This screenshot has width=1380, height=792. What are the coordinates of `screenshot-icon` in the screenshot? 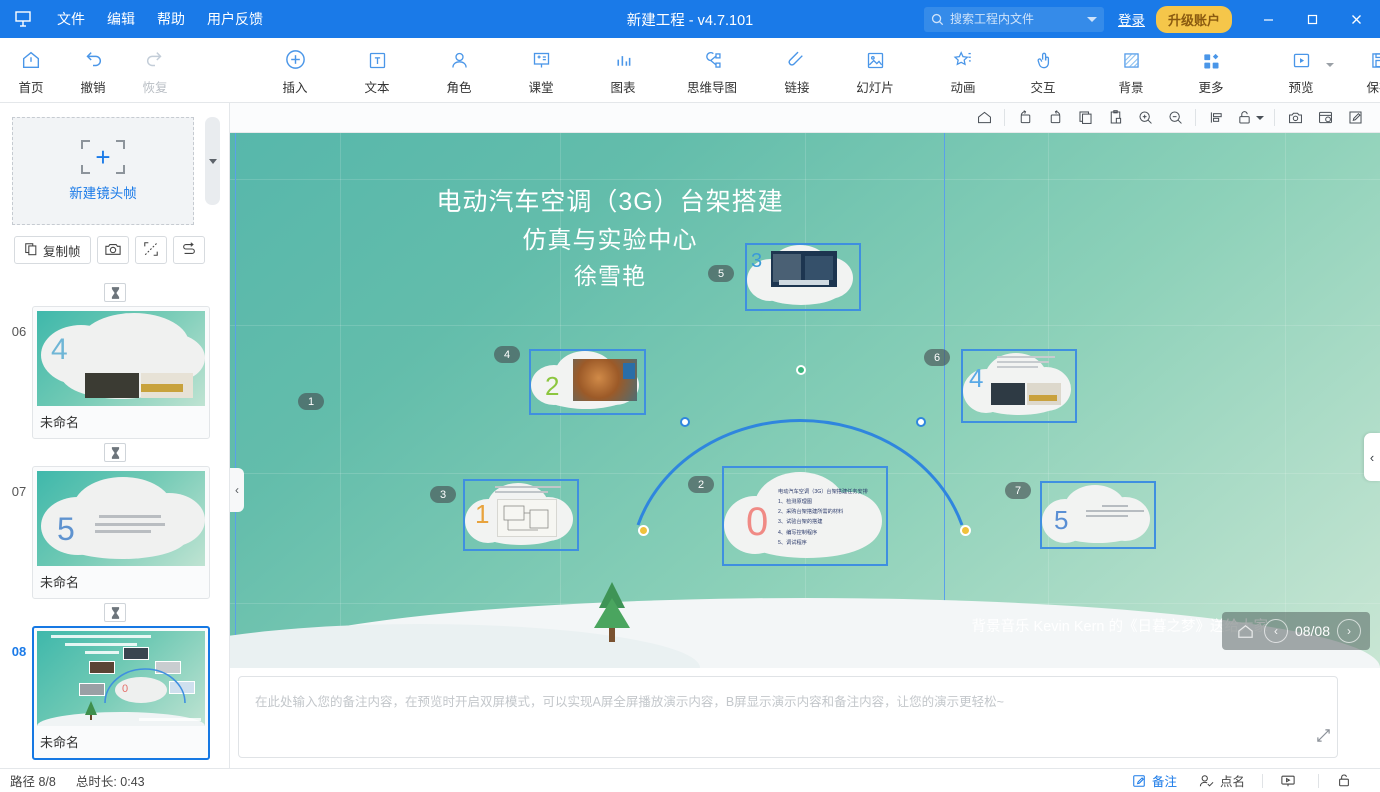 It's located at (1295, 118).